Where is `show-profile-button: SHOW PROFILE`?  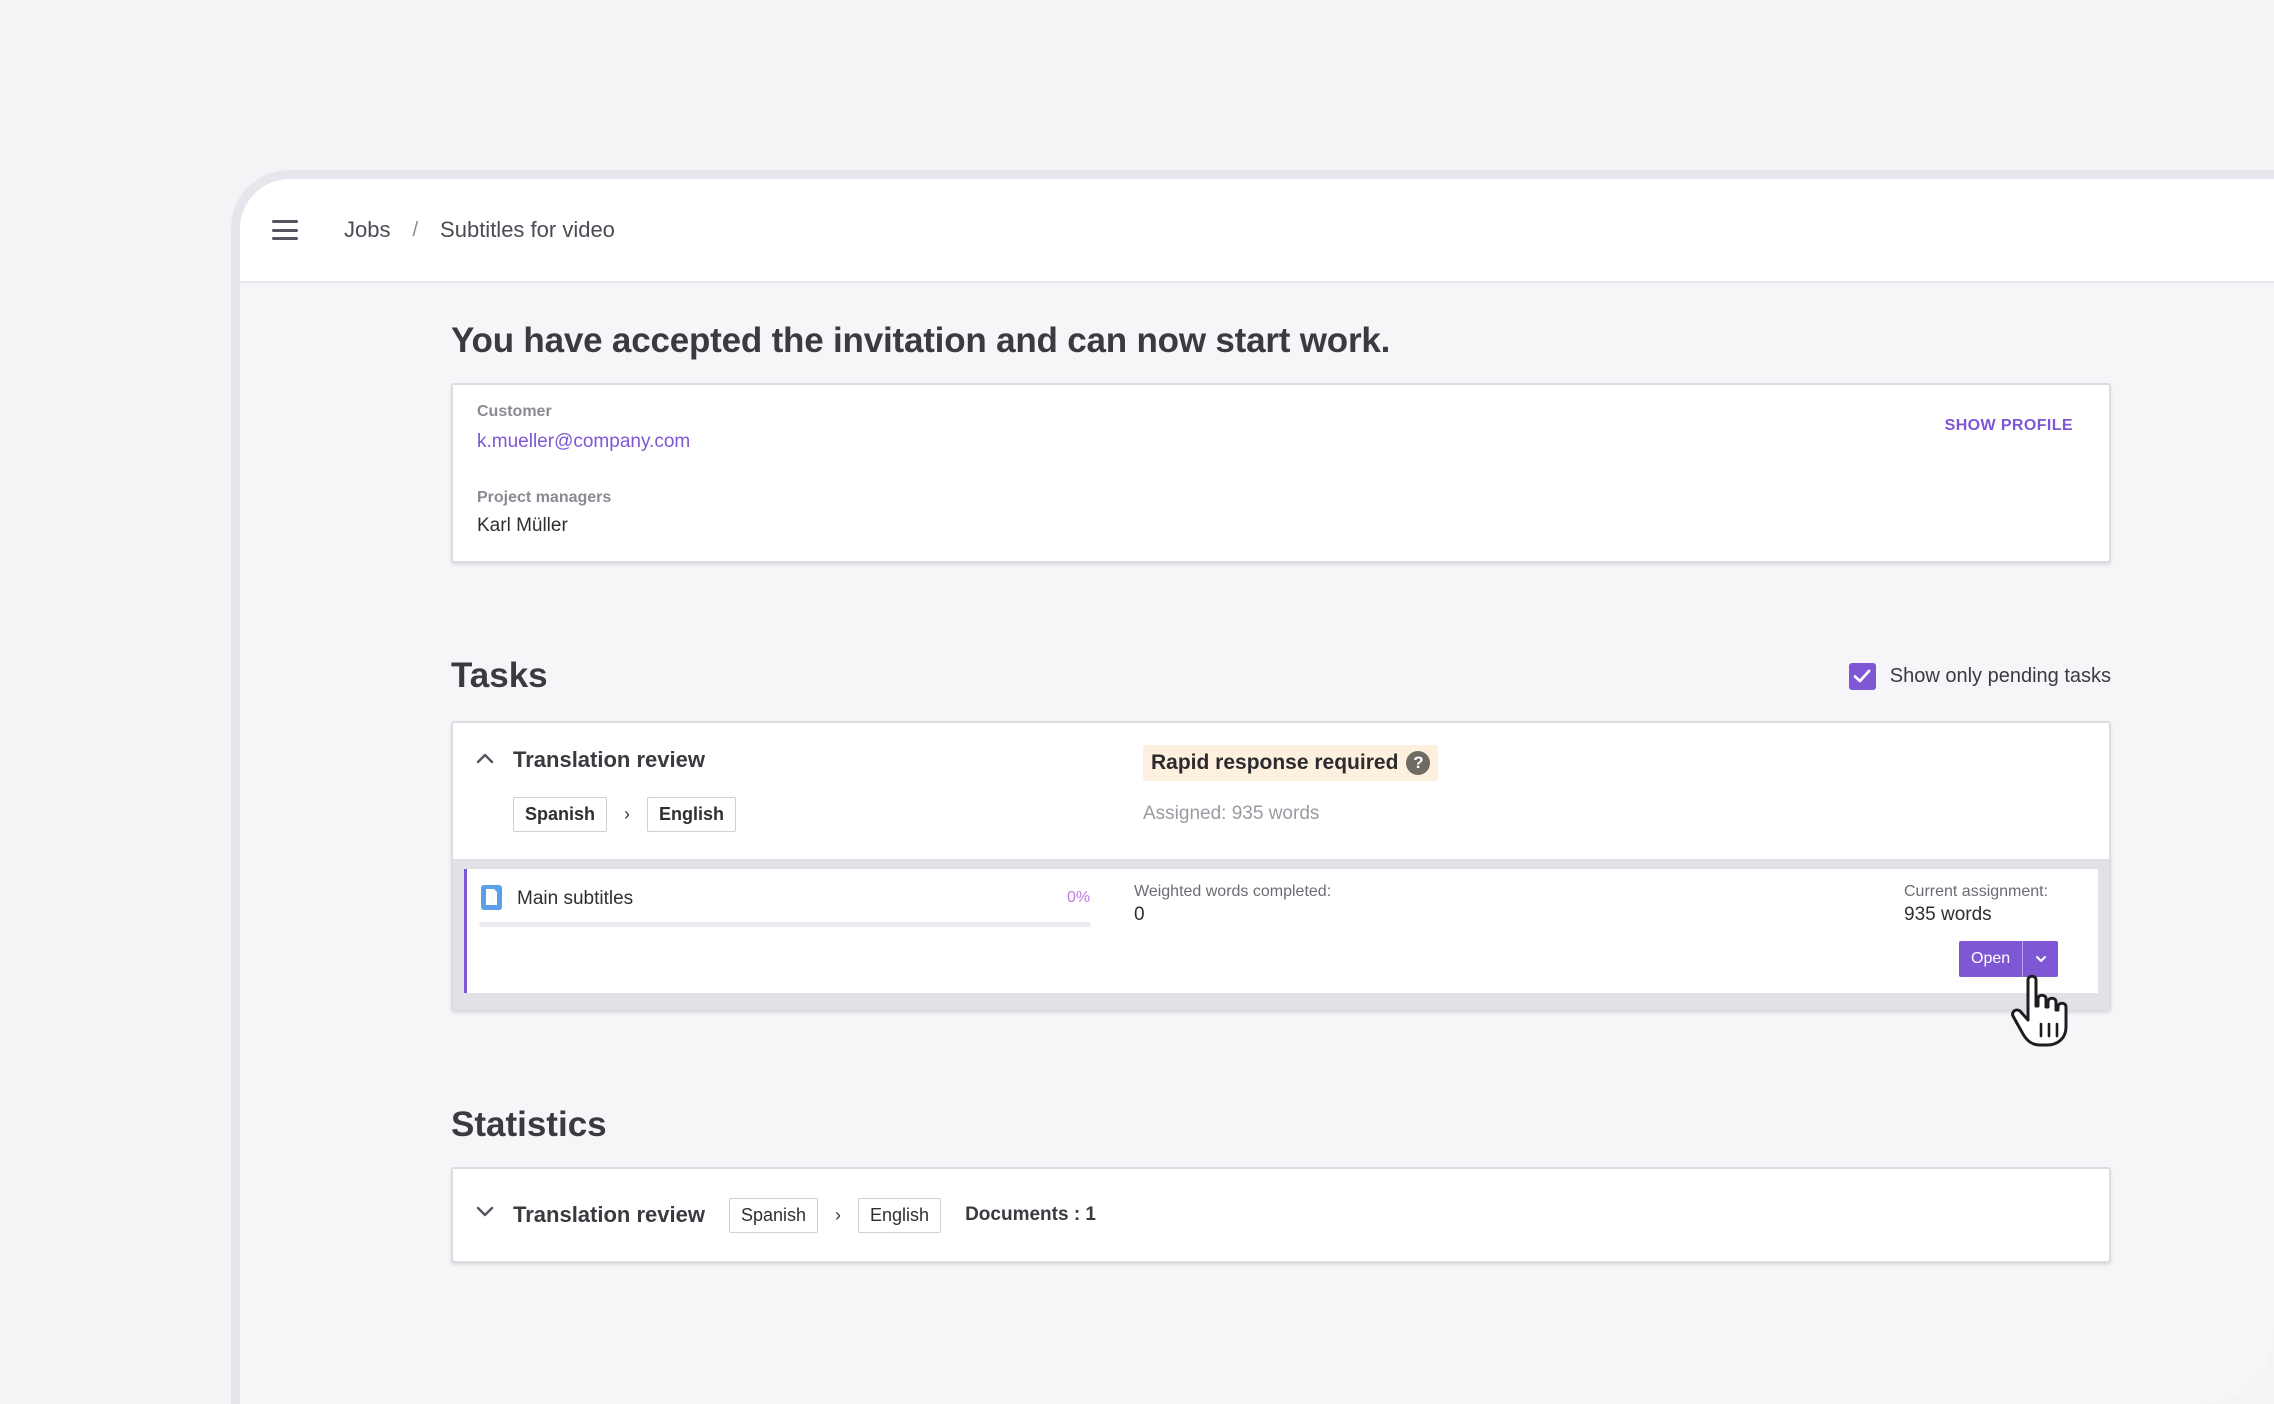
show-profile-button: SHOW PROFILE is located at coordinates (2009, 426).